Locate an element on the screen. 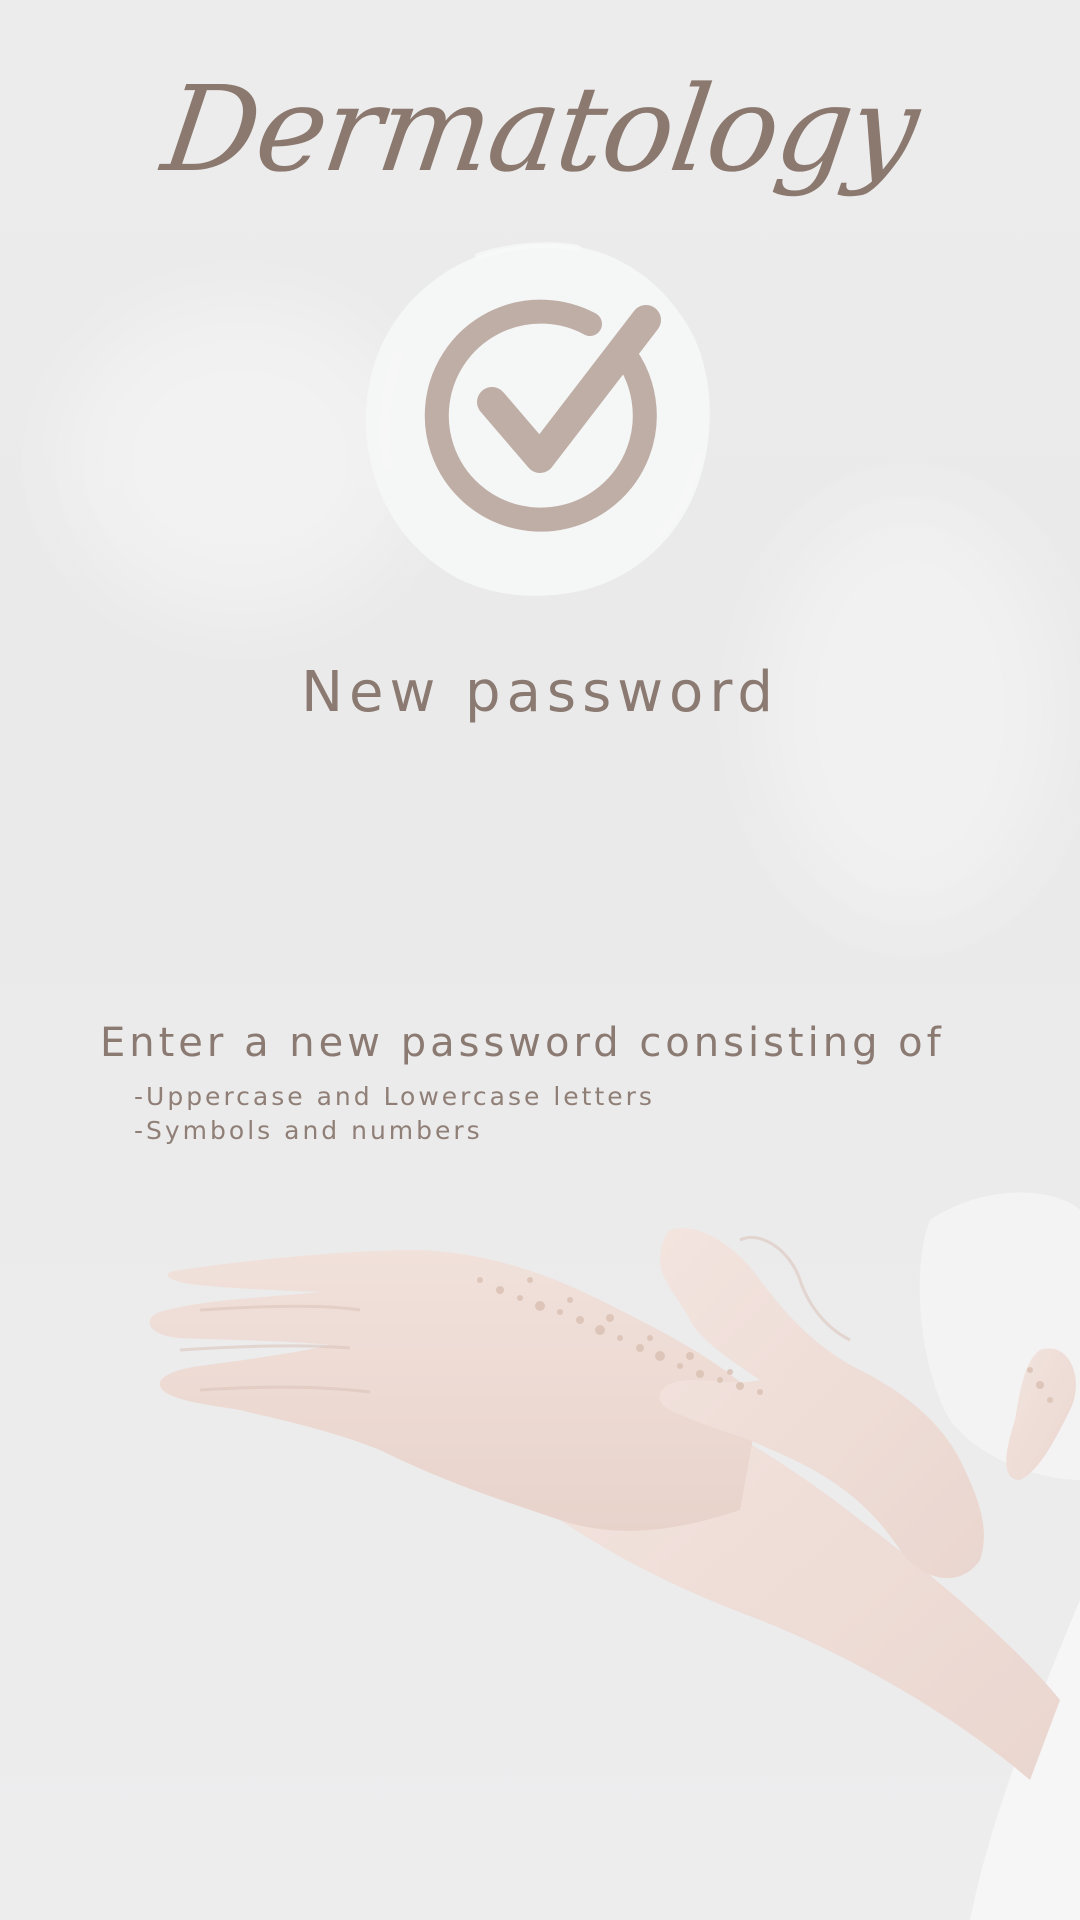  instructions-heading: Enter a new password consisting of is located at coordinates (522, 1043).